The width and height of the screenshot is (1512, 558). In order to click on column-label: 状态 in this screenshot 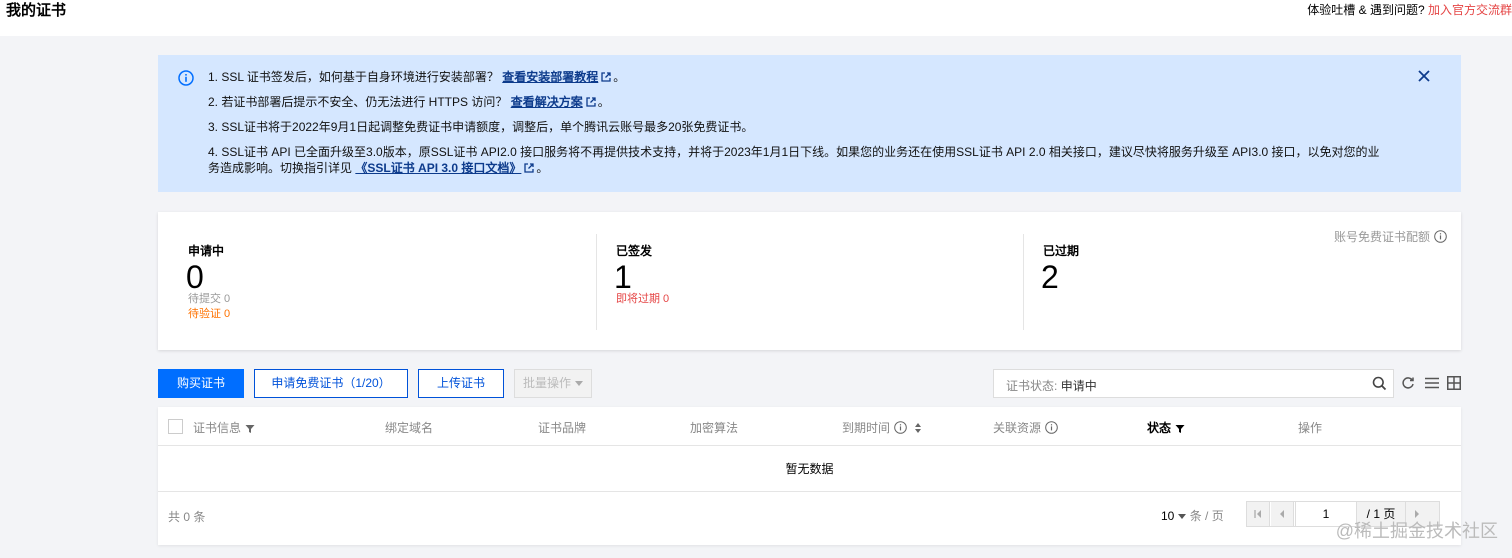, I will do `click(1159, 428)`.